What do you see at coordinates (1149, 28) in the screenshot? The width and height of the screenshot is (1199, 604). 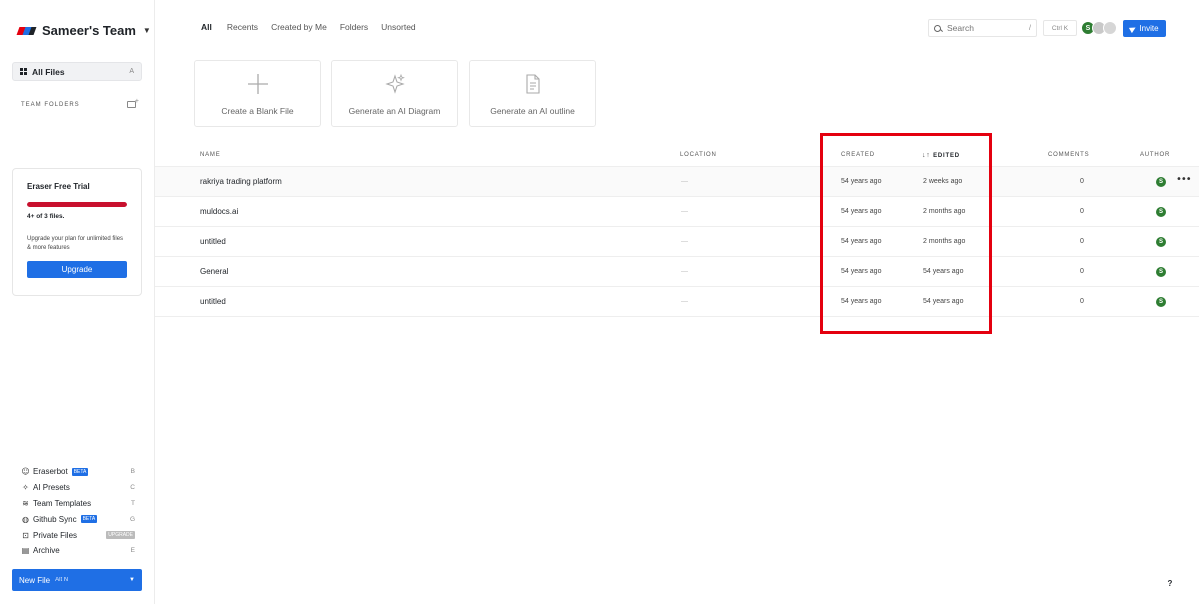 I see `invite-label: Invite` at bounding box center [1149, 28].